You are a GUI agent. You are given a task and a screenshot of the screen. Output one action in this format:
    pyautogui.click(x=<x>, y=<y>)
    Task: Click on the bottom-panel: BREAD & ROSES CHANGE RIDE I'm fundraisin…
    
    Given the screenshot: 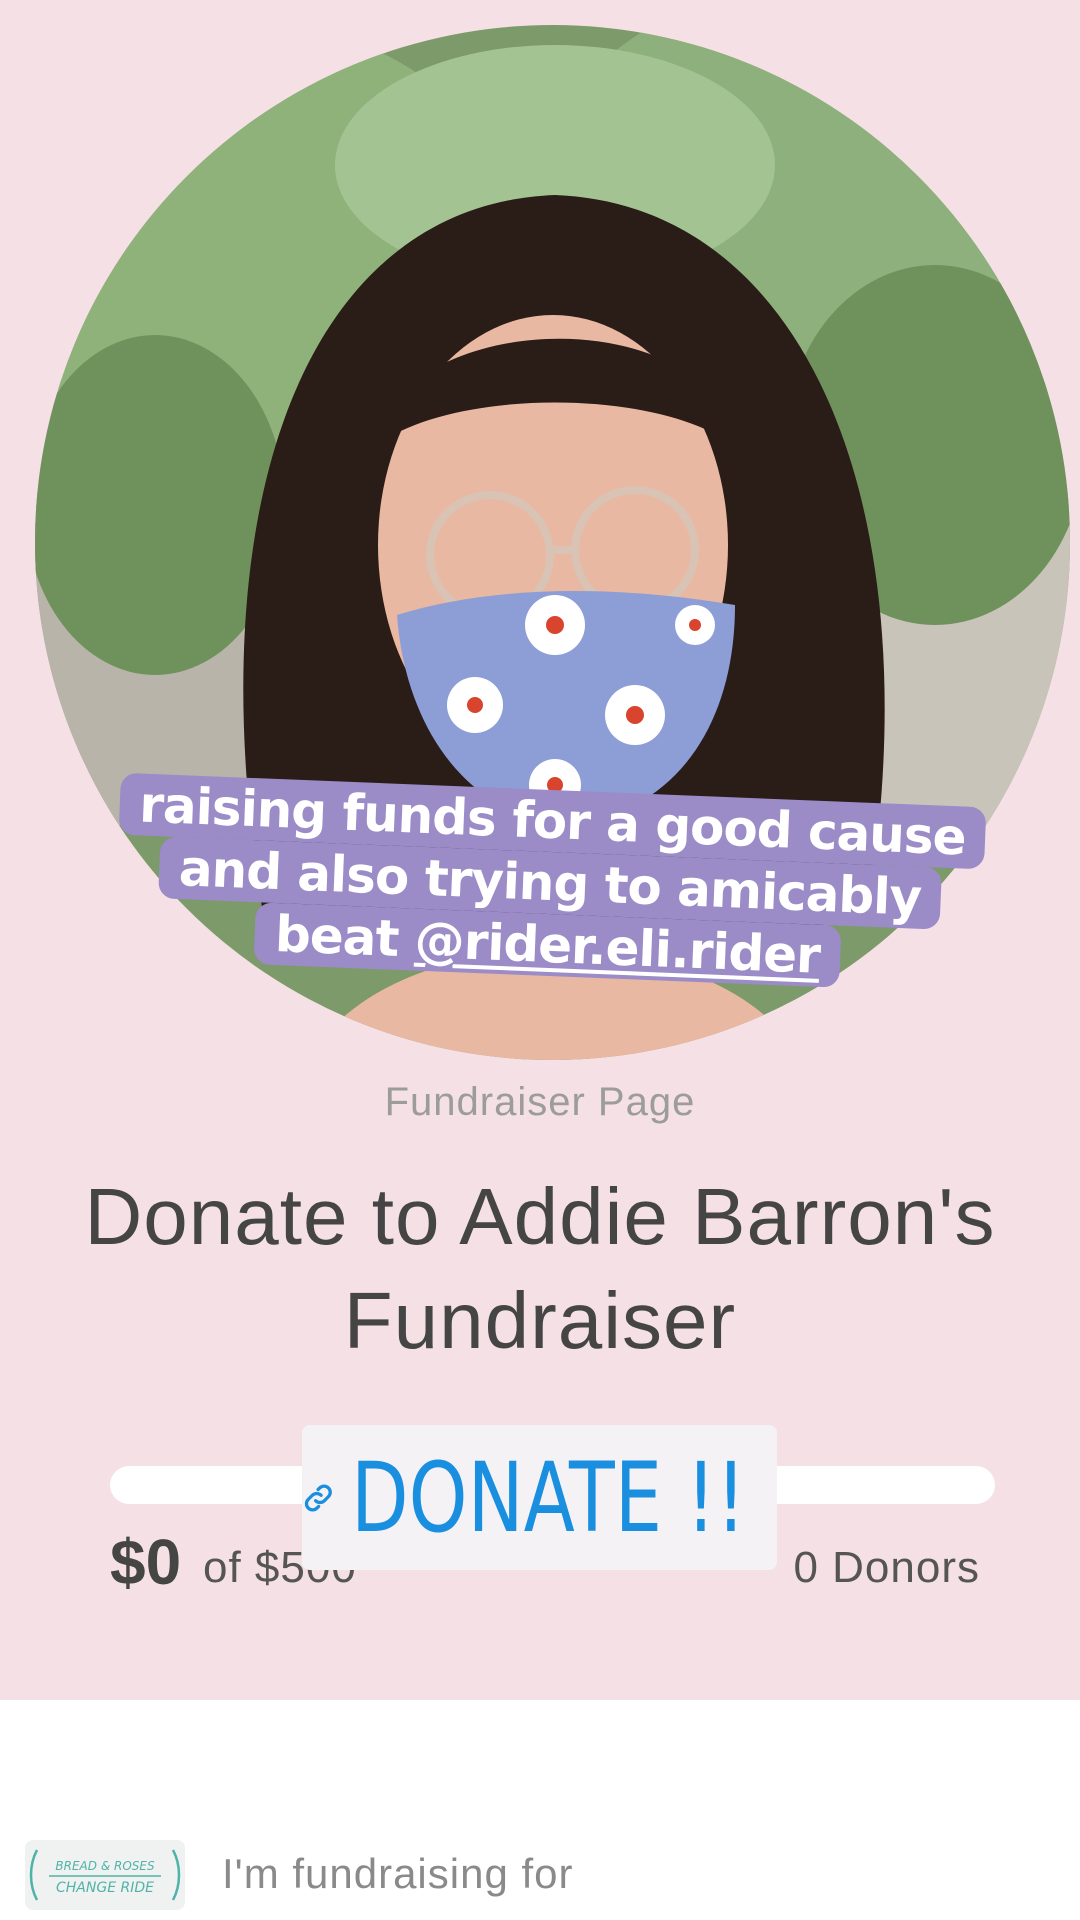 What is the action you would take?
    pyautogui.click(x=540, y=1810)
    